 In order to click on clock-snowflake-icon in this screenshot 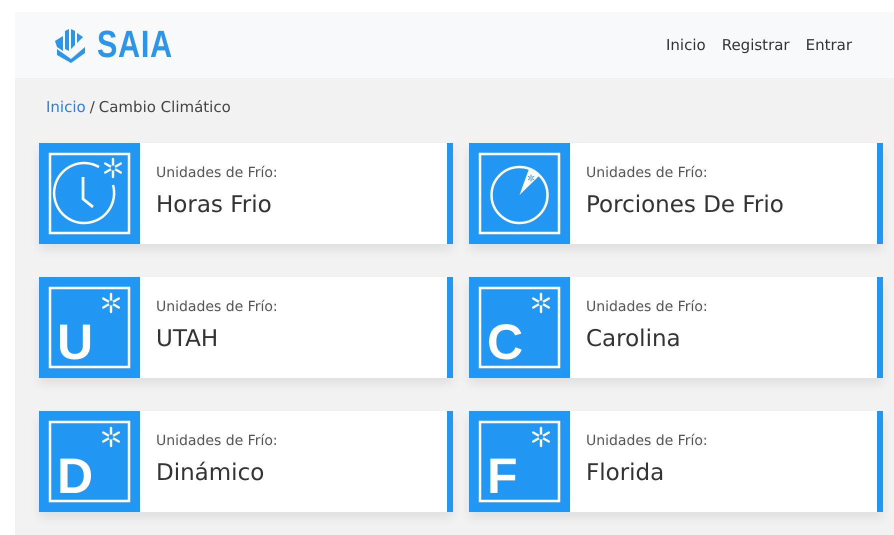, I will do `click(89, 193)`.